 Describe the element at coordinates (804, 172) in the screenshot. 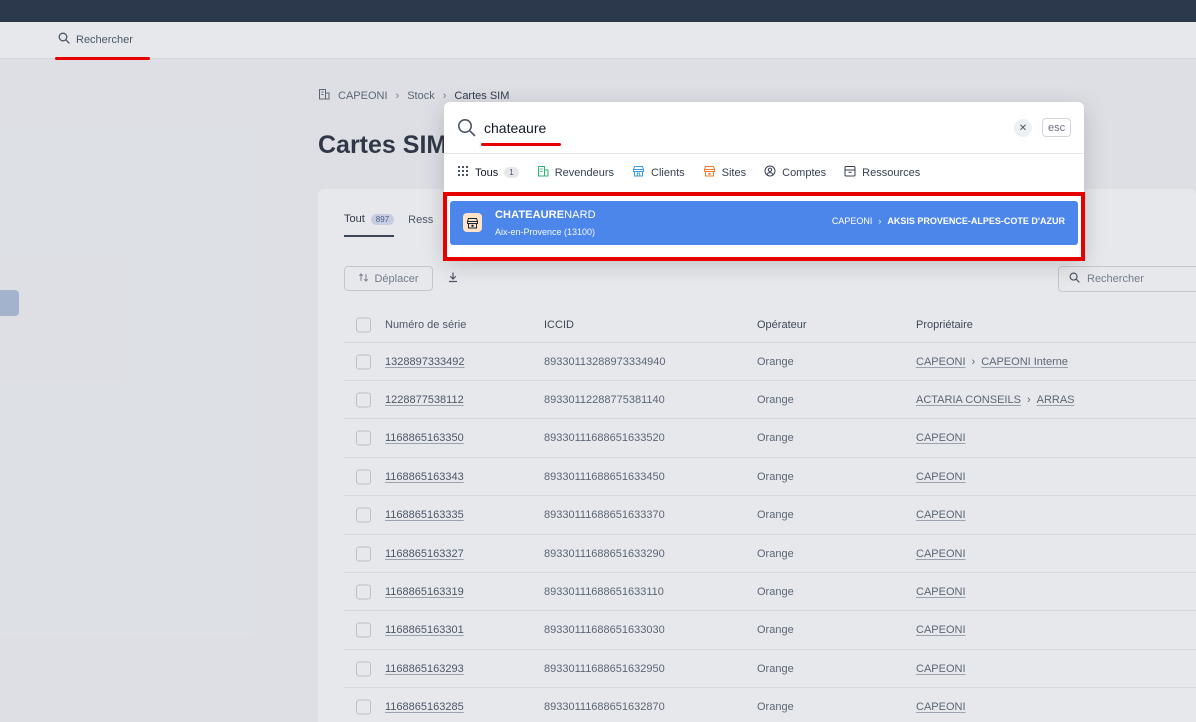

I see `filter-label: Comptes` at that location.